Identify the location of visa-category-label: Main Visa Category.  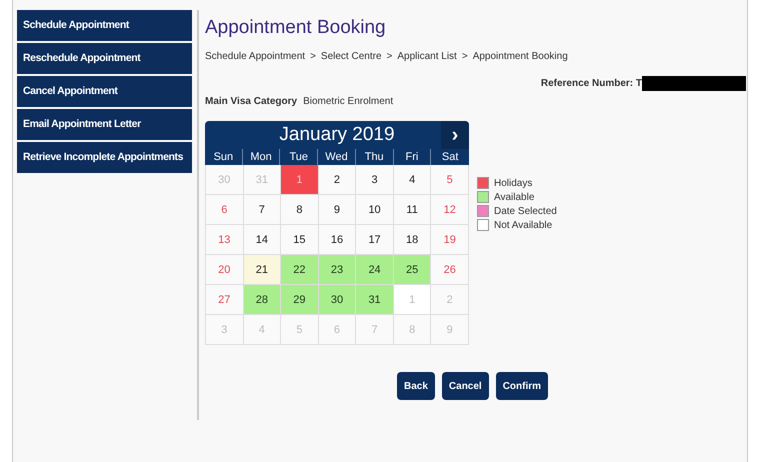
(251, 101).